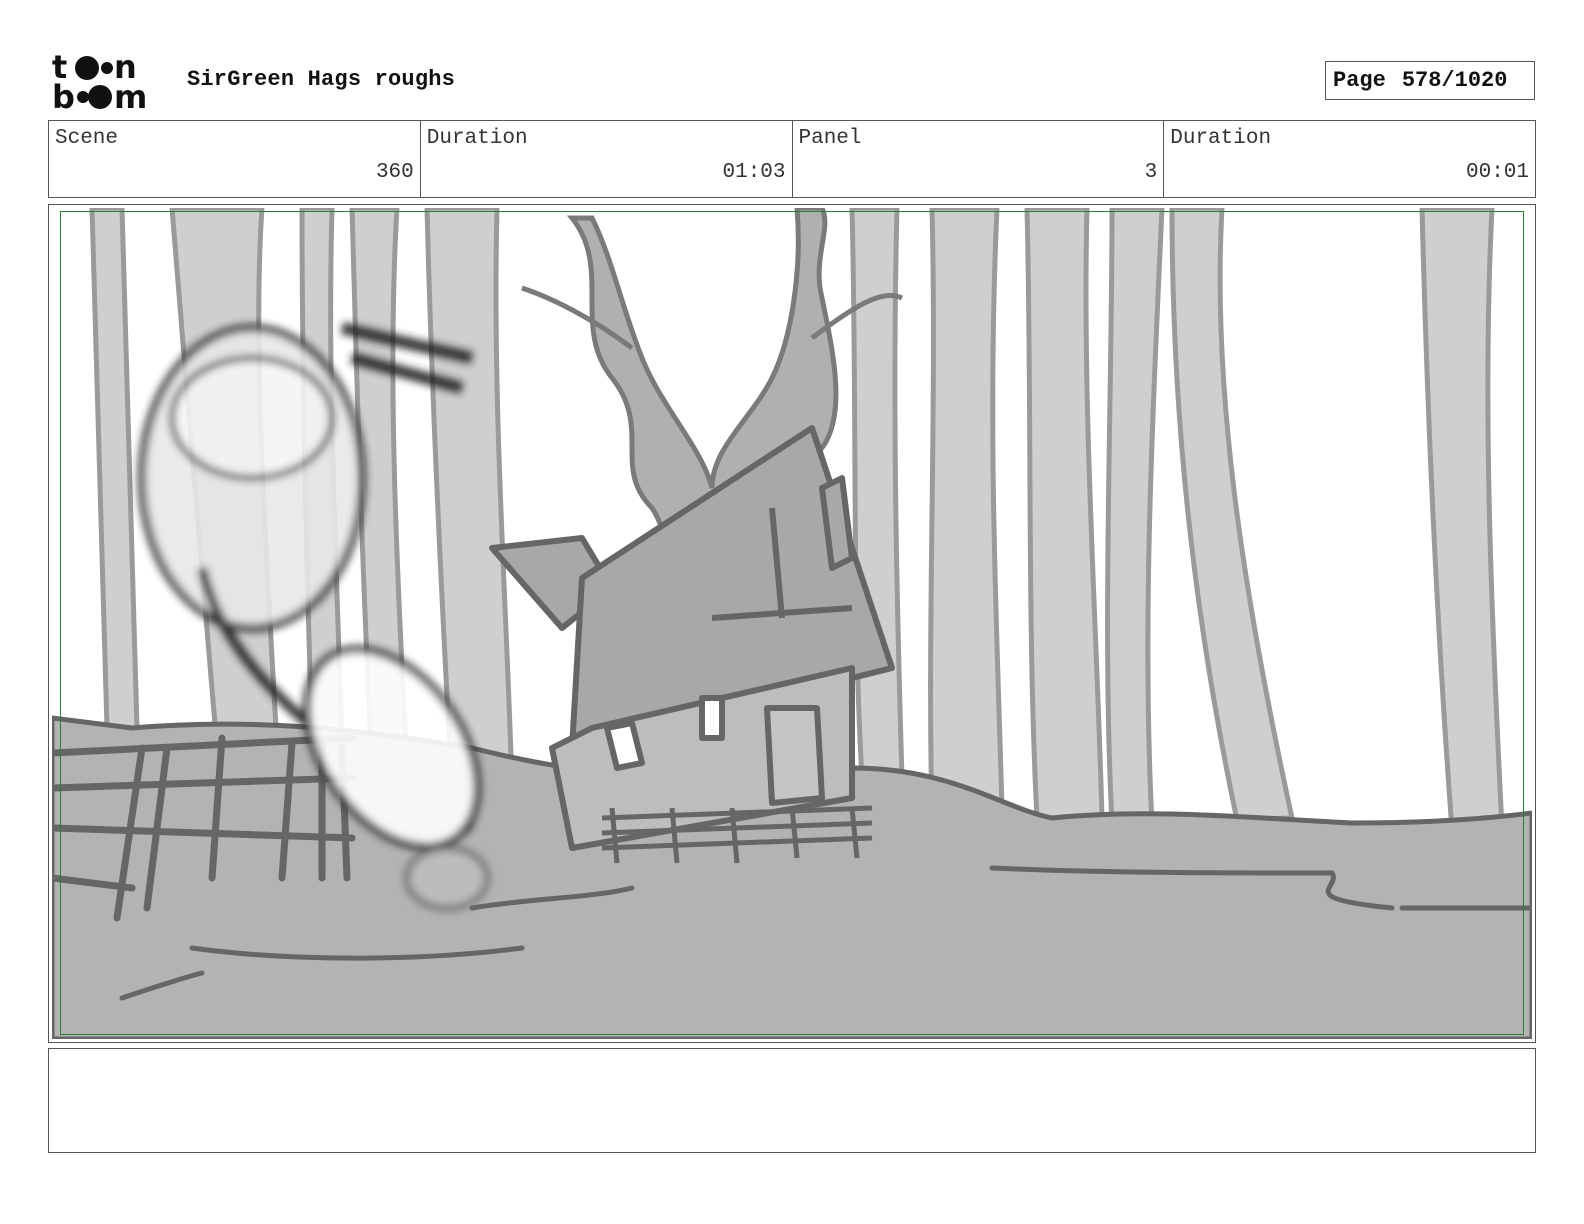  Describe the element at coordinates (754, 172) in the screenshot. I see `scene-duration-value: 01:03` at that location.